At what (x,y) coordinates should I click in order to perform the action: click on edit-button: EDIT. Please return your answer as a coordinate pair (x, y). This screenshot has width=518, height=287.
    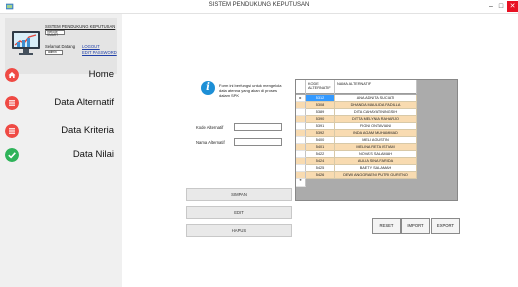
    Looking at the image, I should click on (239, 212).